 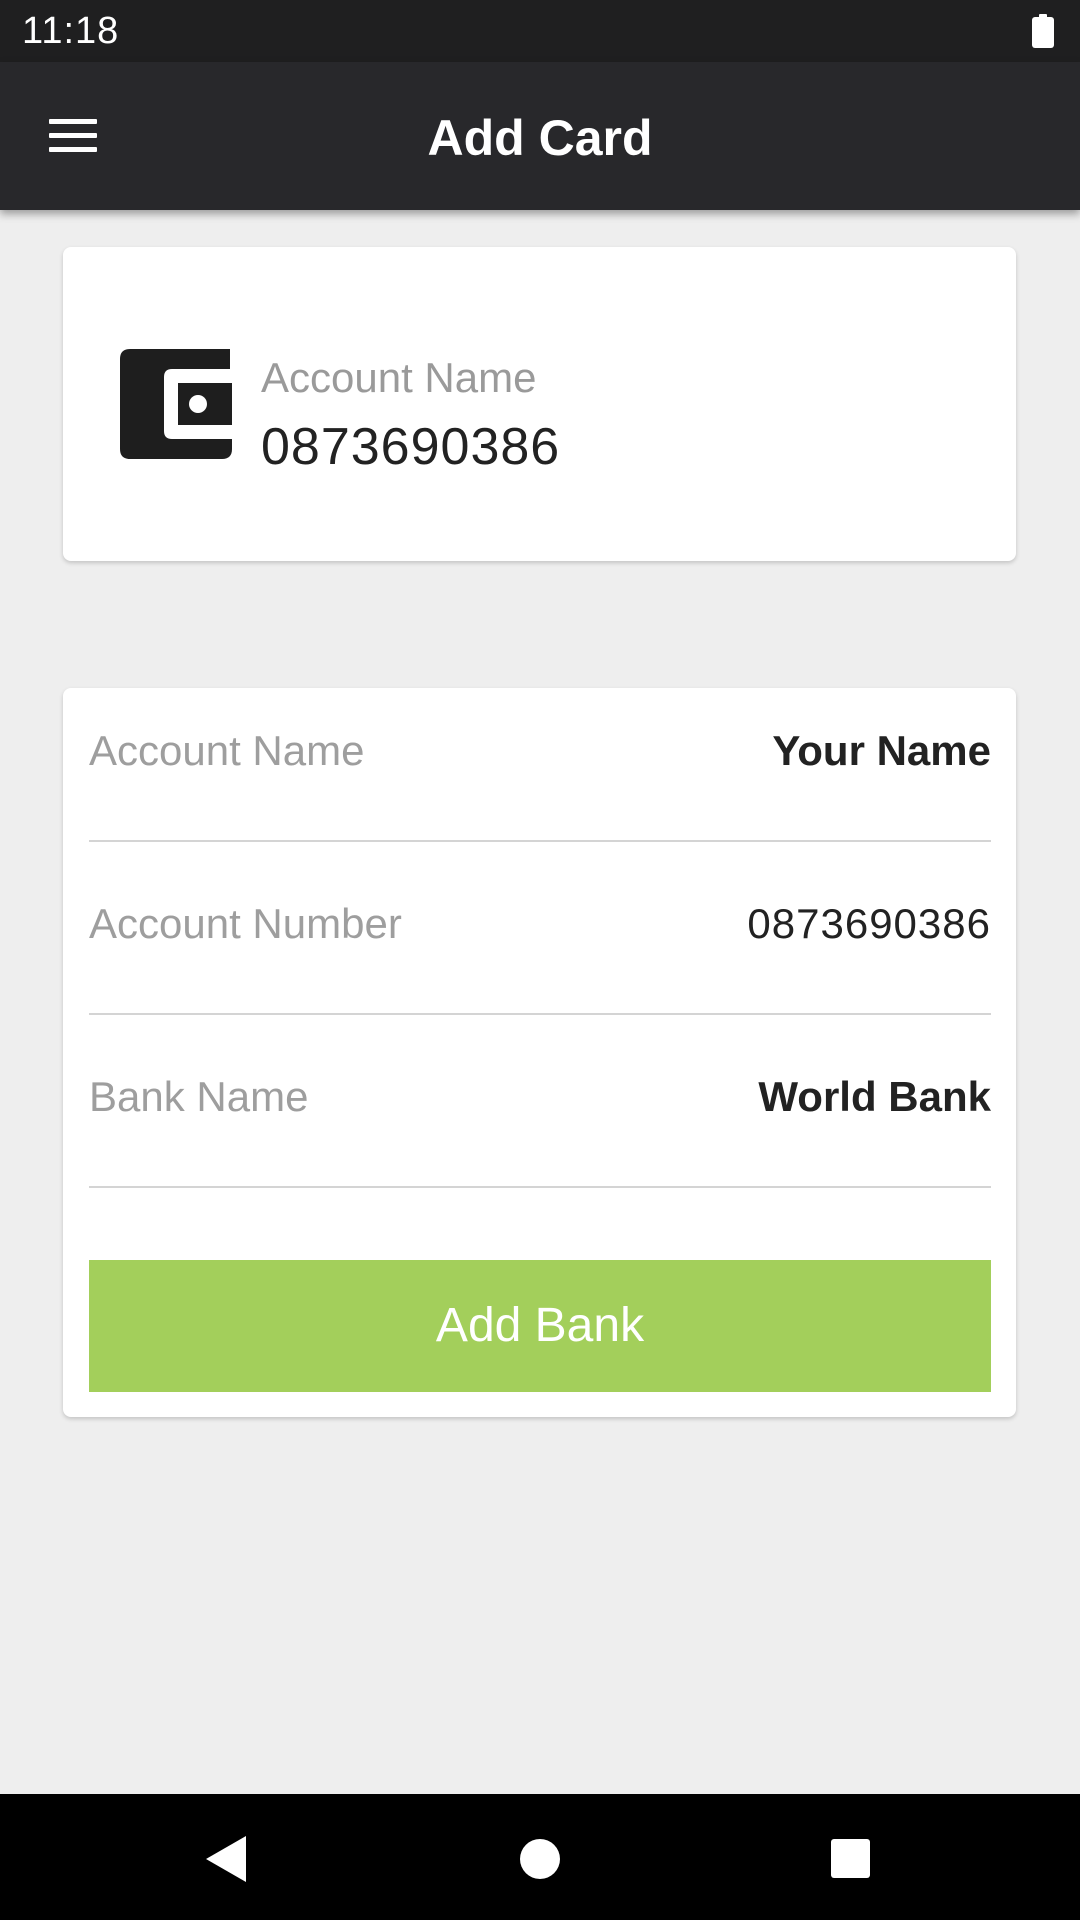 I want to click on page-title: Add Card, so click(x=540, y=138).